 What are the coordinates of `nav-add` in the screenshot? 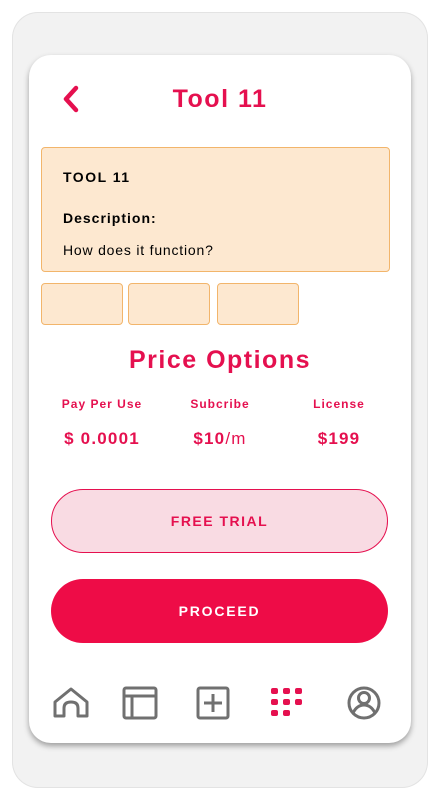 It's located at (213, 704).